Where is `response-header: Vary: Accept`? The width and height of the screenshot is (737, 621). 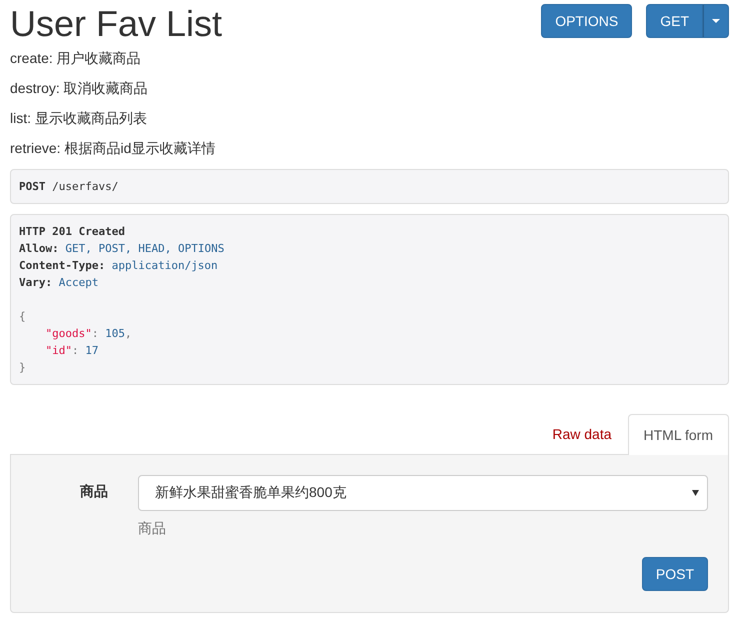 response-header: Vary: Accept is located at coordinates (58, 283).